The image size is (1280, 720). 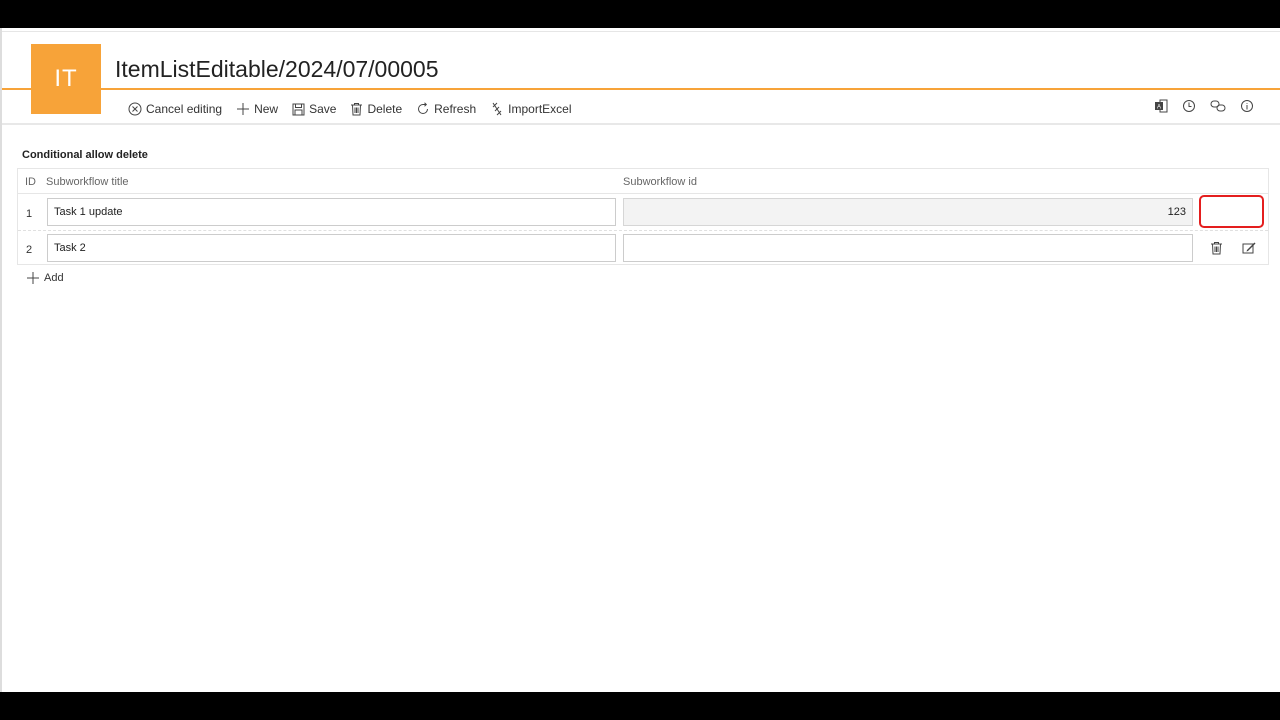 I want to click on svg-text: A, so click(x=1159, y=108).